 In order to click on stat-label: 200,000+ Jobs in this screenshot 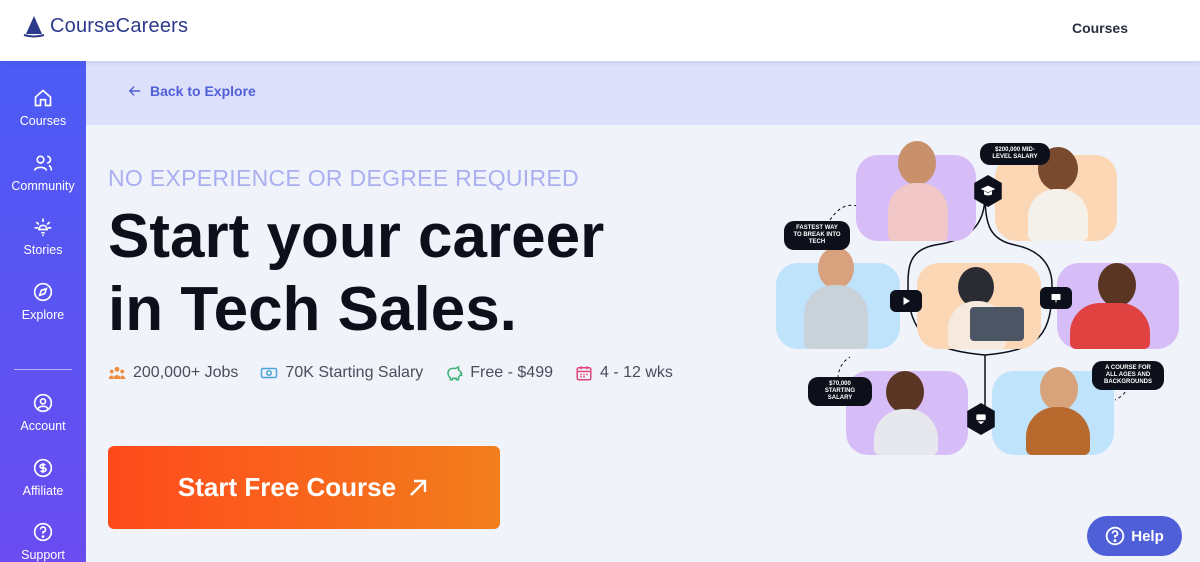, I will do `click(186, 372)`.